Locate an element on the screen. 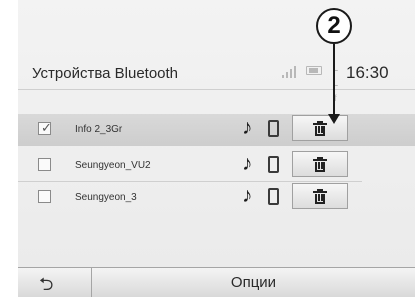  signal-icon is located at coordinates (291, 71).